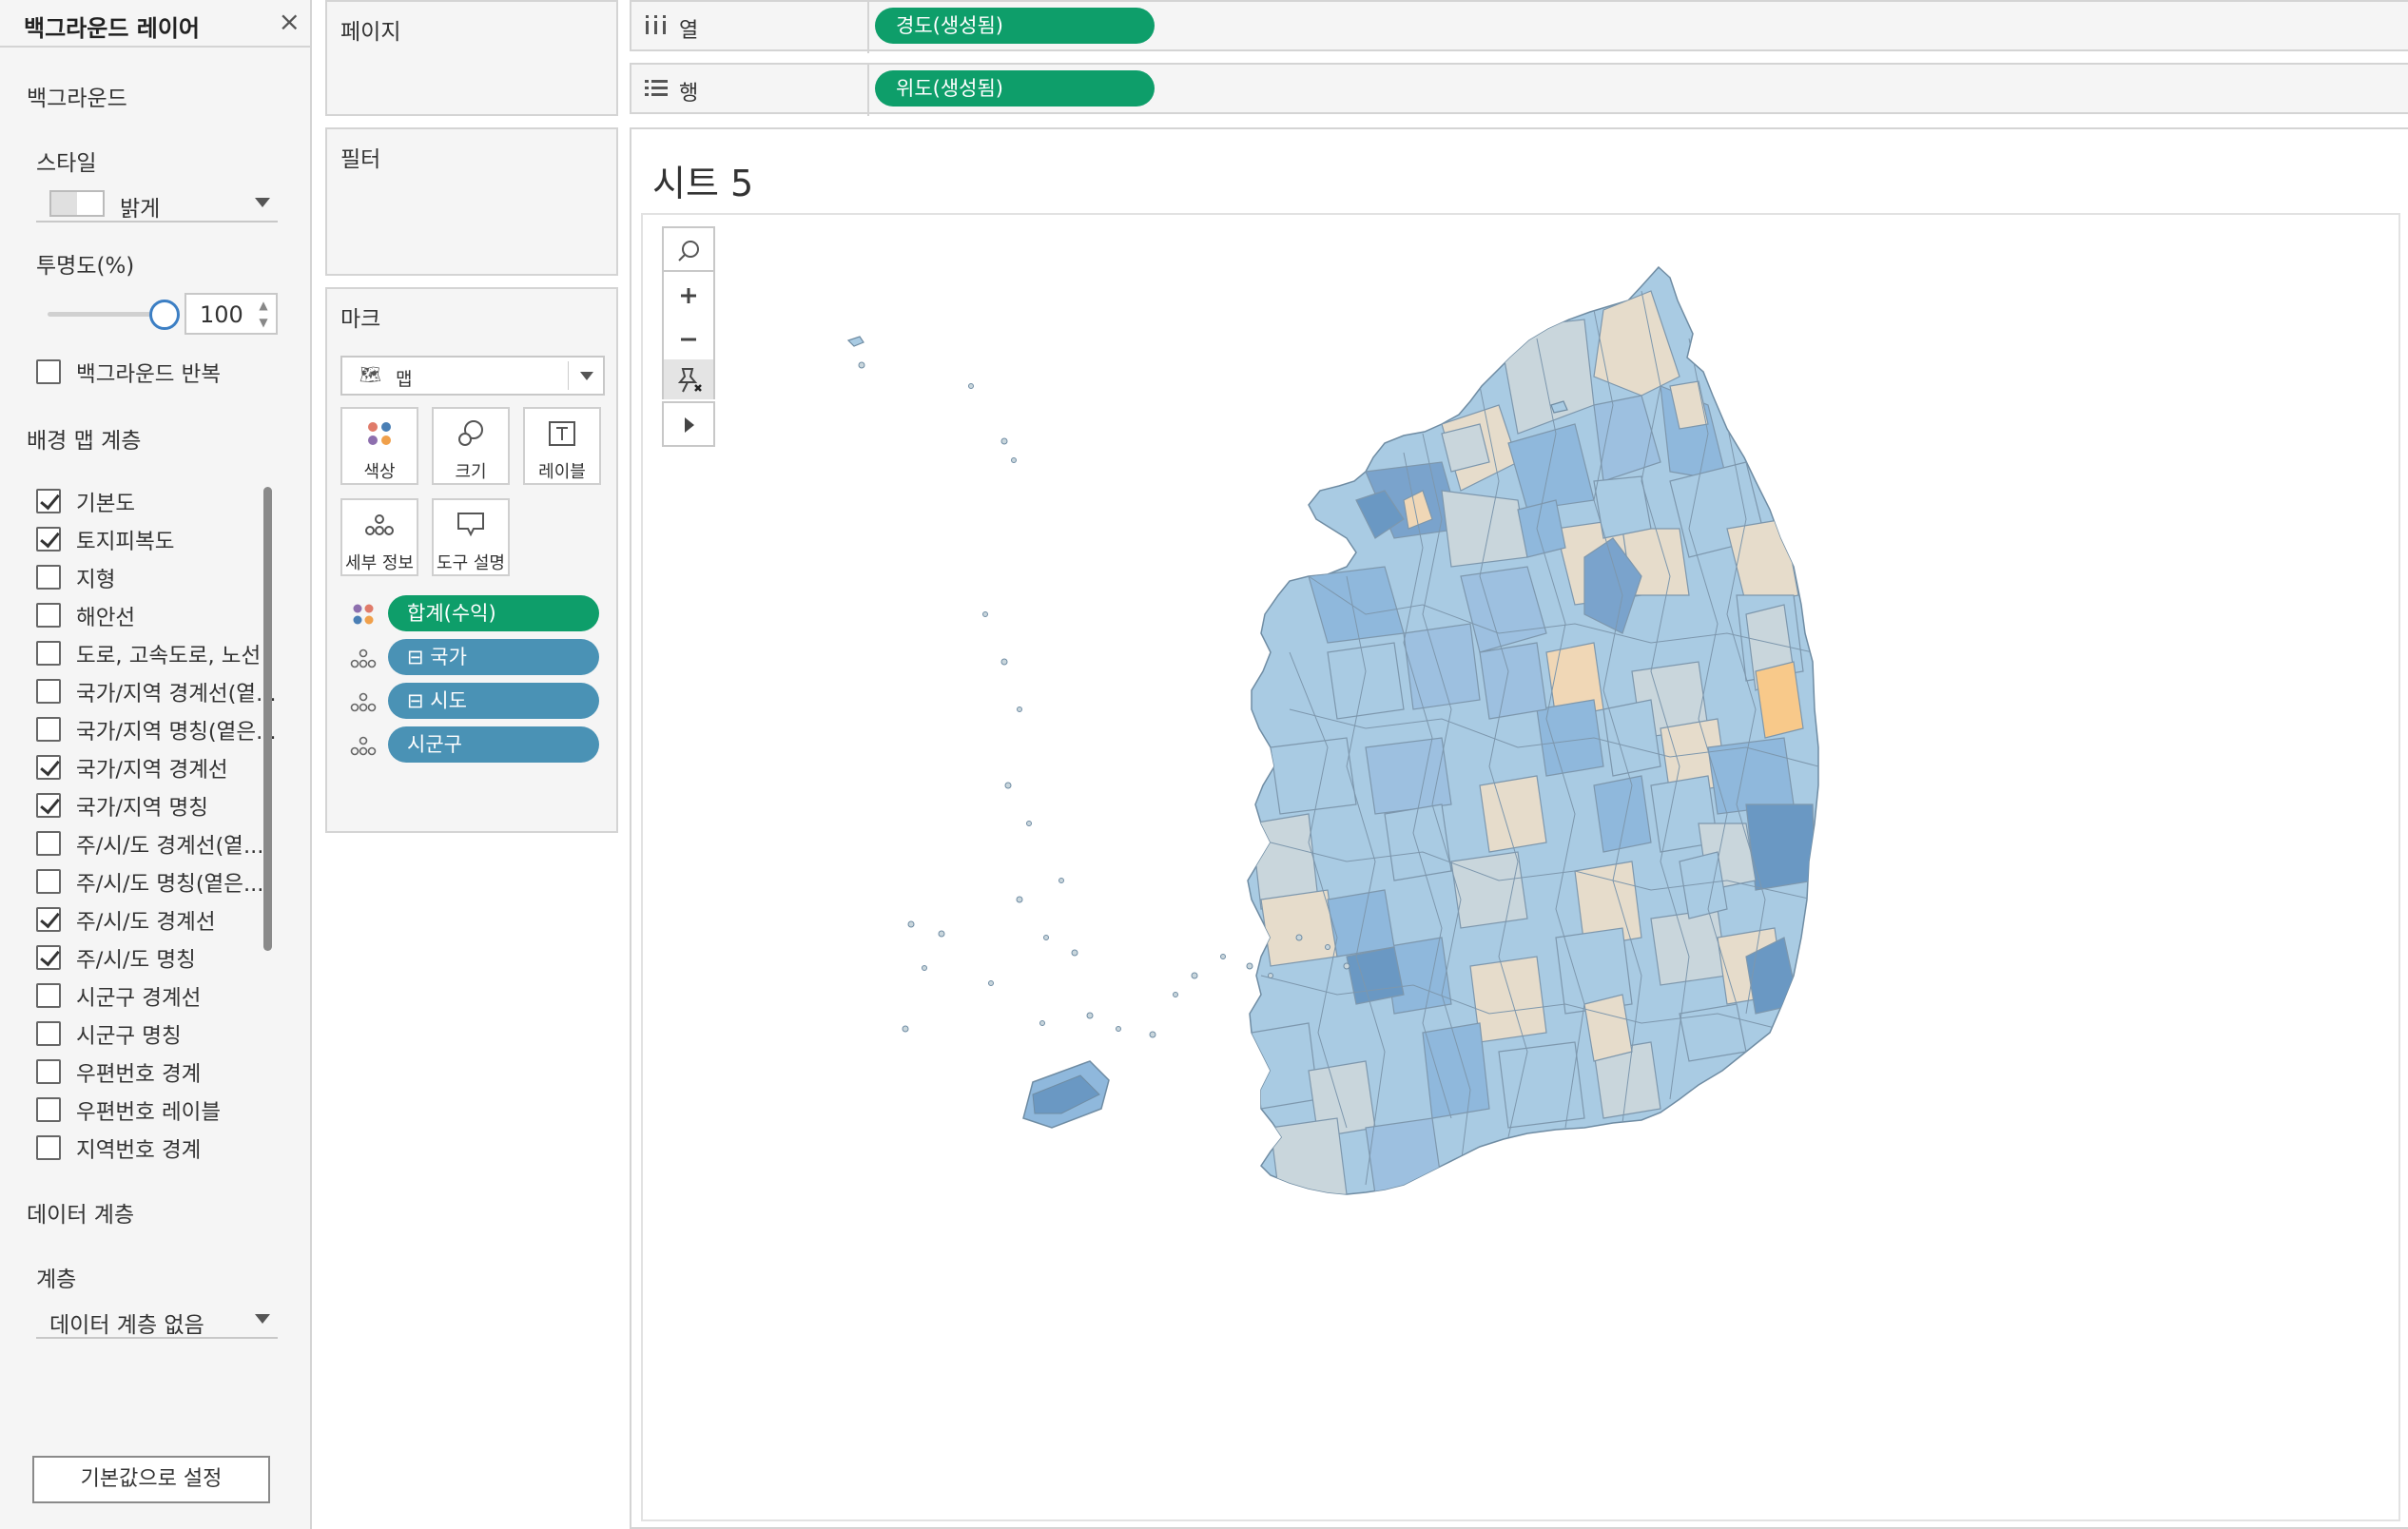 The image size is (2408, 1529). What do you see at coordinates (689, 94) in the screenshot?
I see `rows-label: 행` at bounding box center [689, 94].